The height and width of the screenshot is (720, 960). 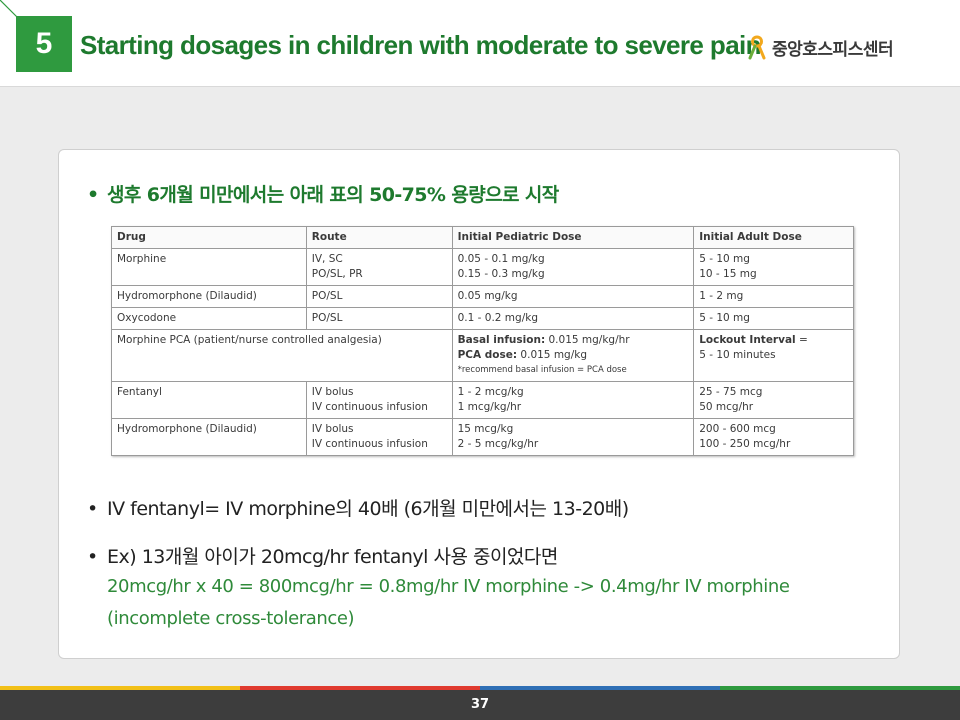 I want to click on footer-bar: 37, so click(x=480, y=705).